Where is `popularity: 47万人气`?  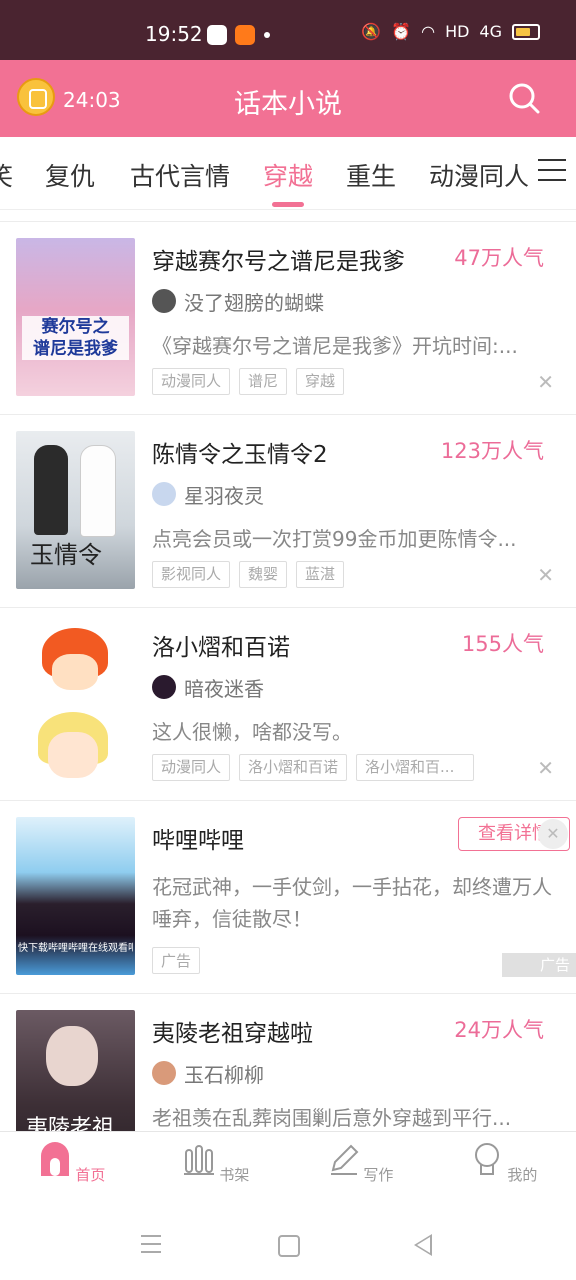 popularity: 47万人气 is located at coordinates (499, 258).